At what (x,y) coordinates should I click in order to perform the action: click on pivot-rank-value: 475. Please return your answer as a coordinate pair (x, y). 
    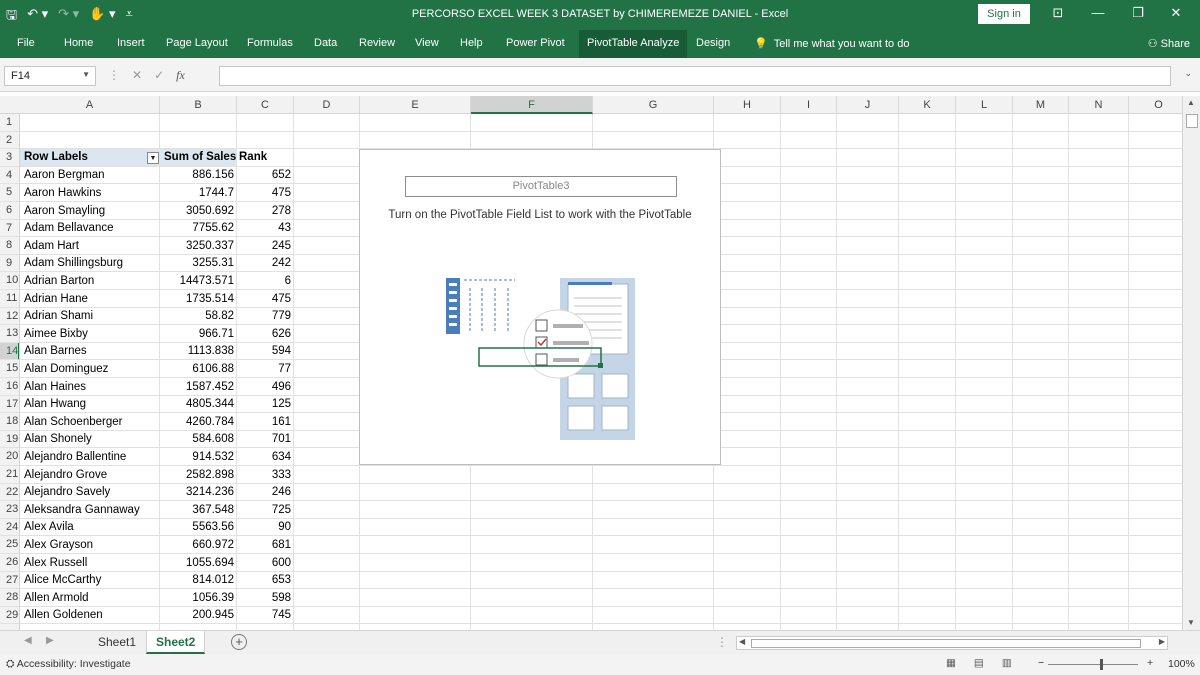
    Looking at the image, I should click on (265, 193).